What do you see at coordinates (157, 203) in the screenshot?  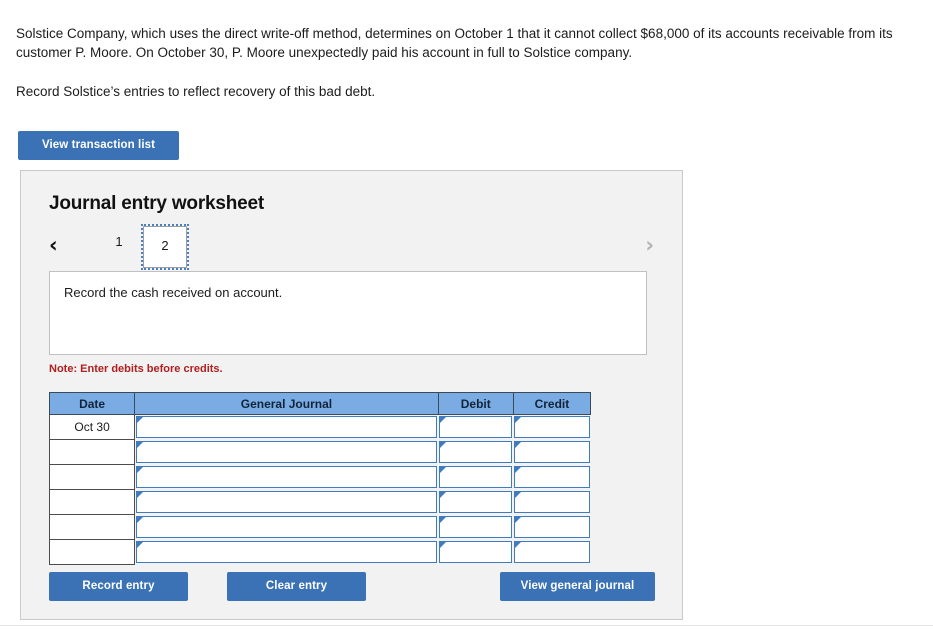 I see `worksheet-title: Journal entry worksheet` at bounding box center [157, 203].